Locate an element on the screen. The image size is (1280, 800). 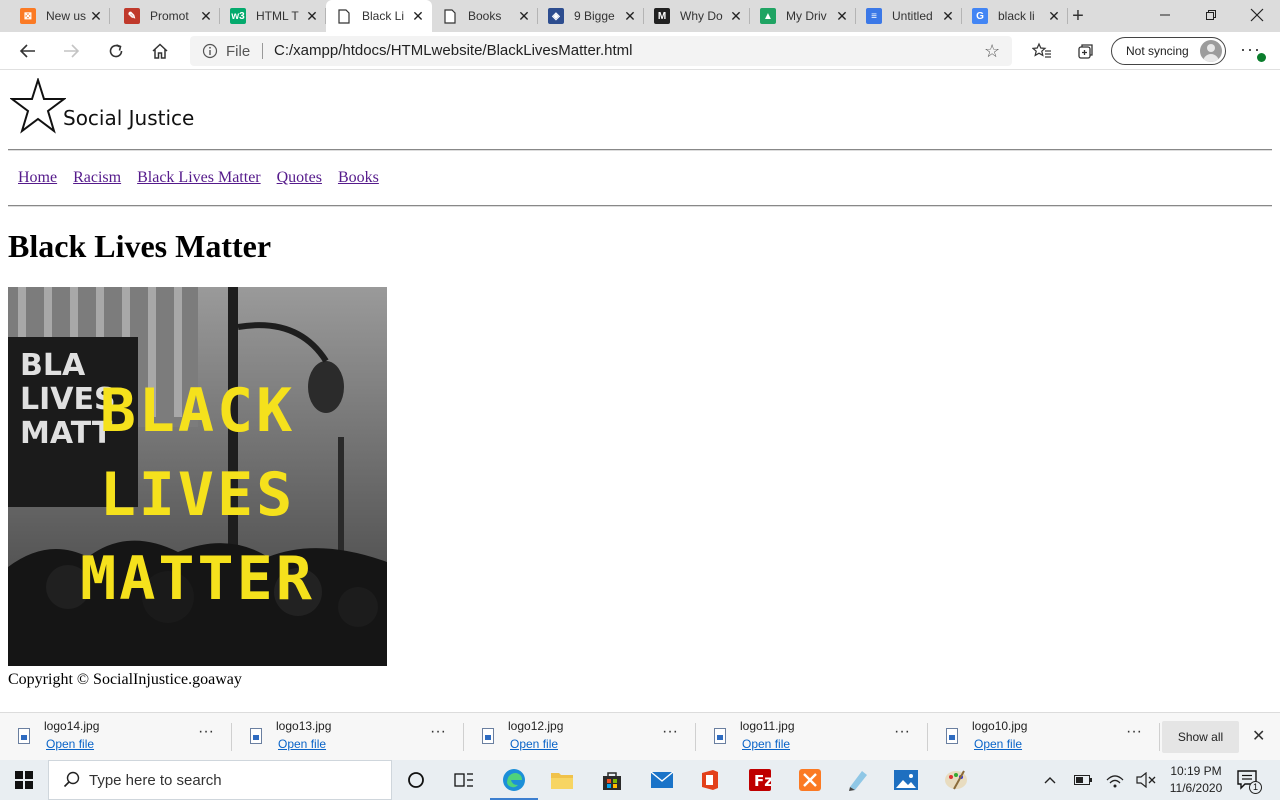
windows-logo-icon is located at coordinates (24, 780).